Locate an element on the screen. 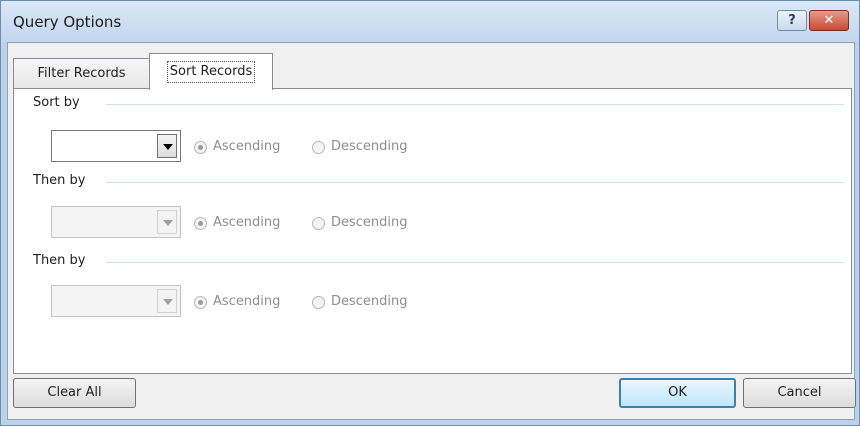 The width and height of the screenshot is (860, 426). title-bar: Query Options ? ✕ is located at coordinates (430, 21).